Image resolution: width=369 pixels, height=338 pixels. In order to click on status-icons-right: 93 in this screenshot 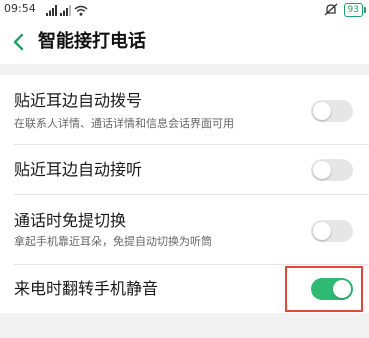, I will do `click(345, 10)`.